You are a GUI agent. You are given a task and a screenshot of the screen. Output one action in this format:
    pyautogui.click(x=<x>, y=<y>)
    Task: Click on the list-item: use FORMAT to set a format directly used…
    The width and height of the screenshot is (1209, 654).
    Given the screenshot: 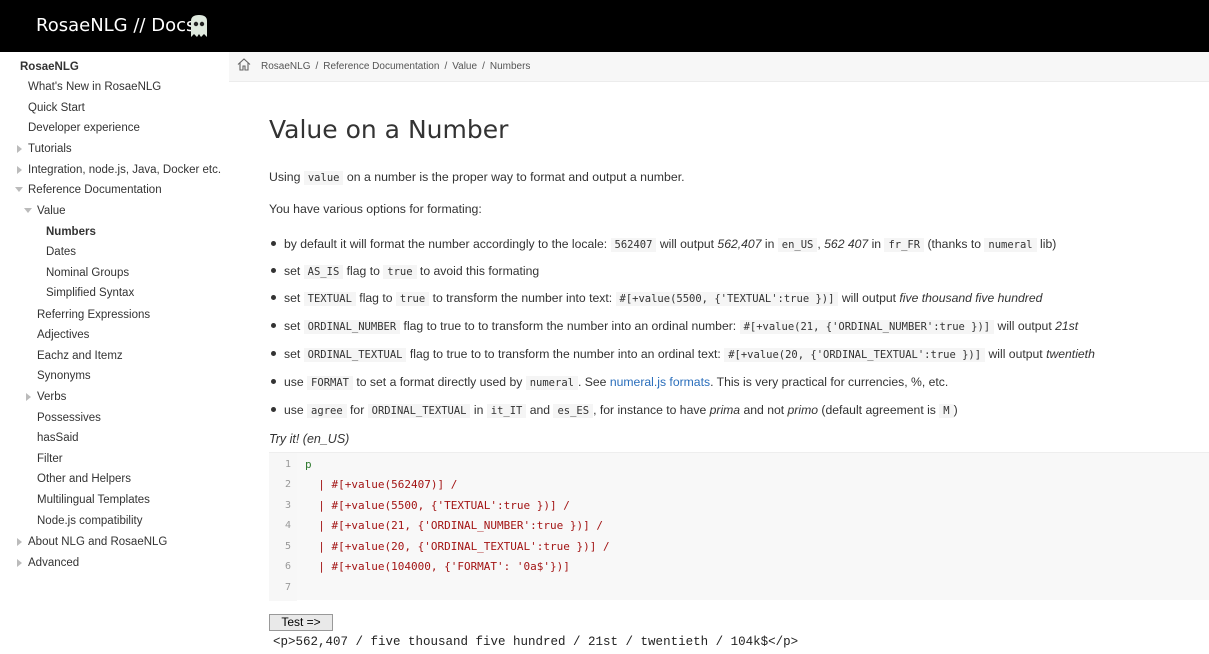 What is the action you would take?
    pyautogui.click(x=609, y=382)
    